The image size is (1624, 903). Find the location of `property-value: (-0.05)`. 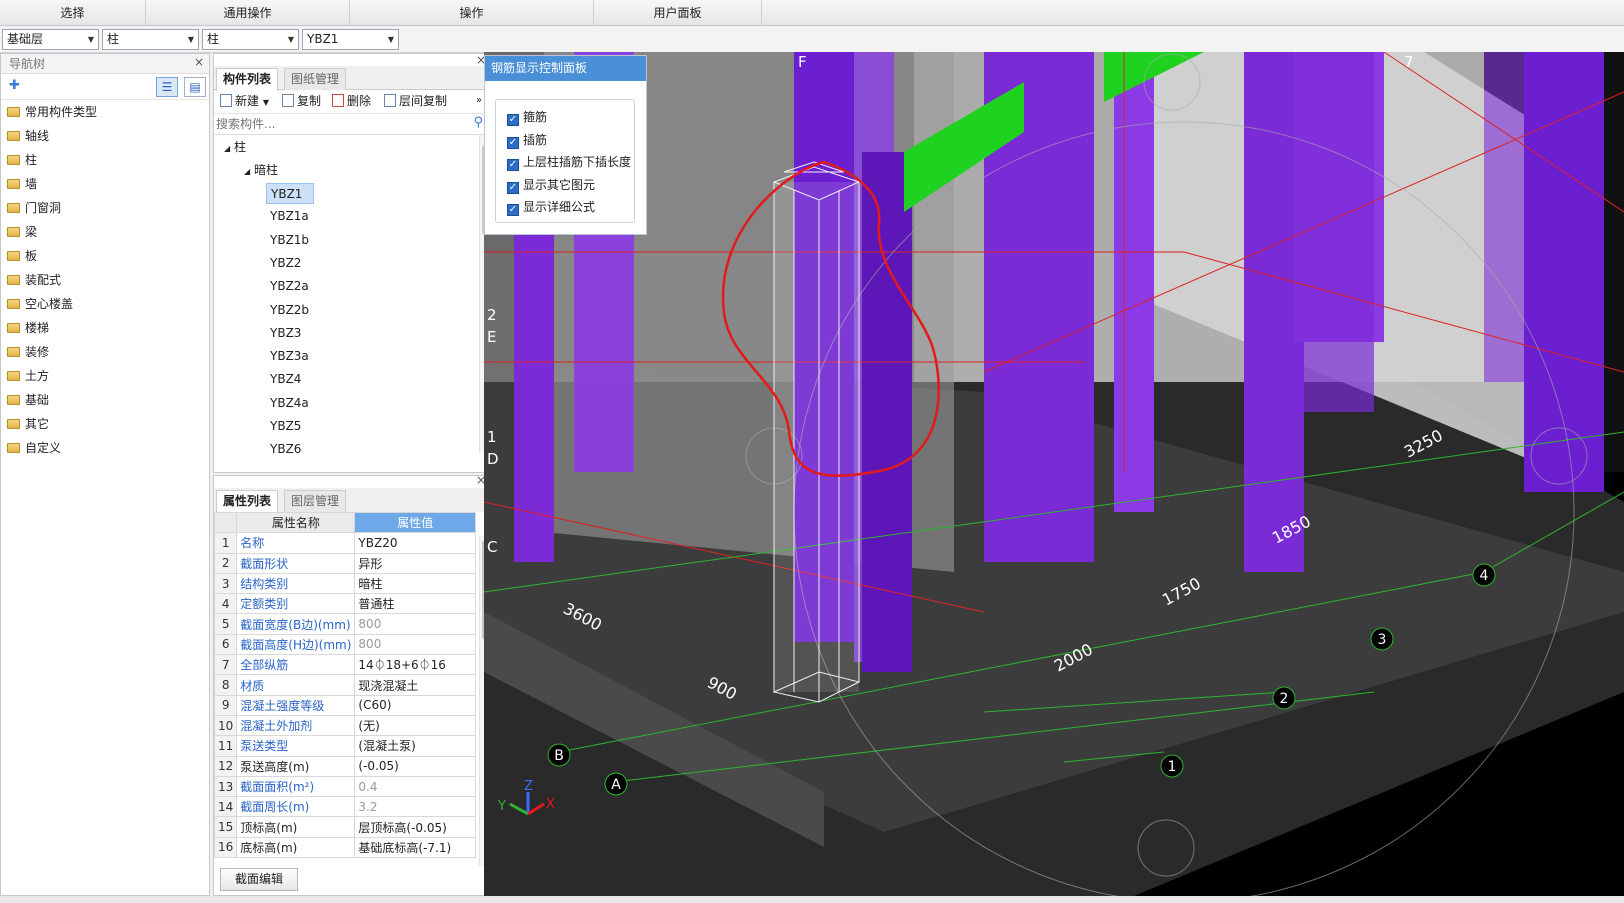

property-value: (-0.05) is located at coordinates (415, 766).